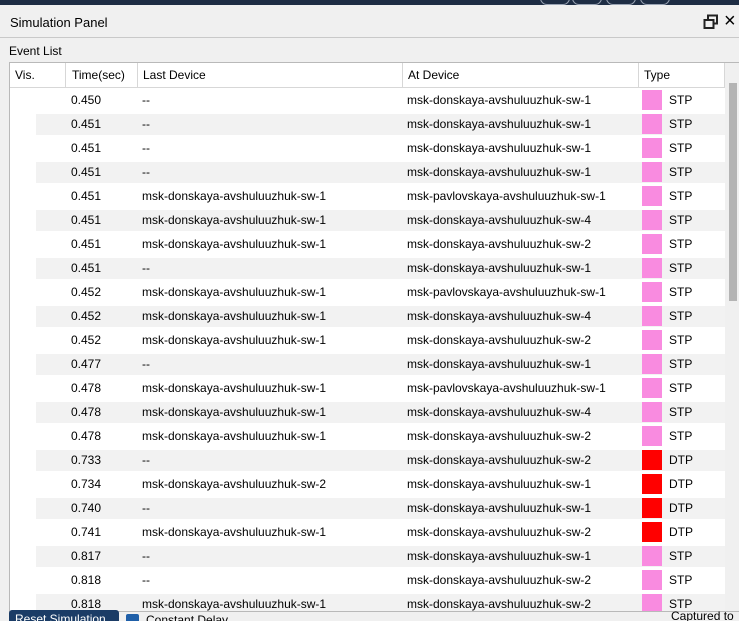 This screenshot has height=621, width=739. Describe the element at coordinates (86, 508) in the screenshot. I see `event-time: 0.740` at that location.